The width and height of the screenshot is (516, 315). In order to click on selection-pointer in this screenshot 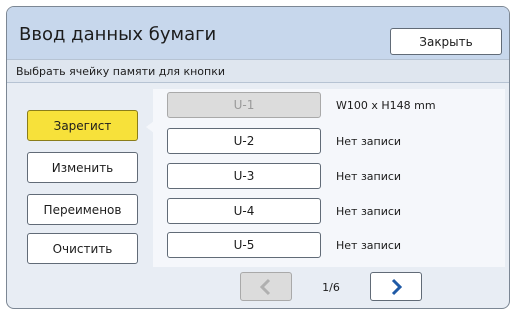, I will do `click(150, 127)`.